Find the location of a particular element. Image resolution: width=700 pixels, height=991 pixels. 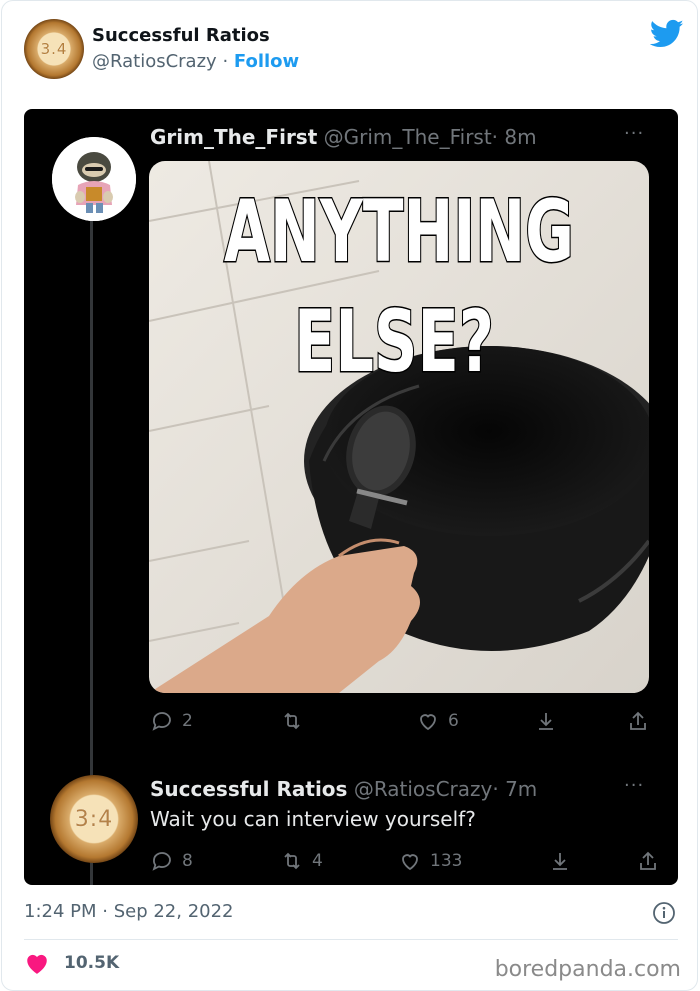

author-handle-line: @RatiosCrazy · Follow is located at coordinates (195, 61).